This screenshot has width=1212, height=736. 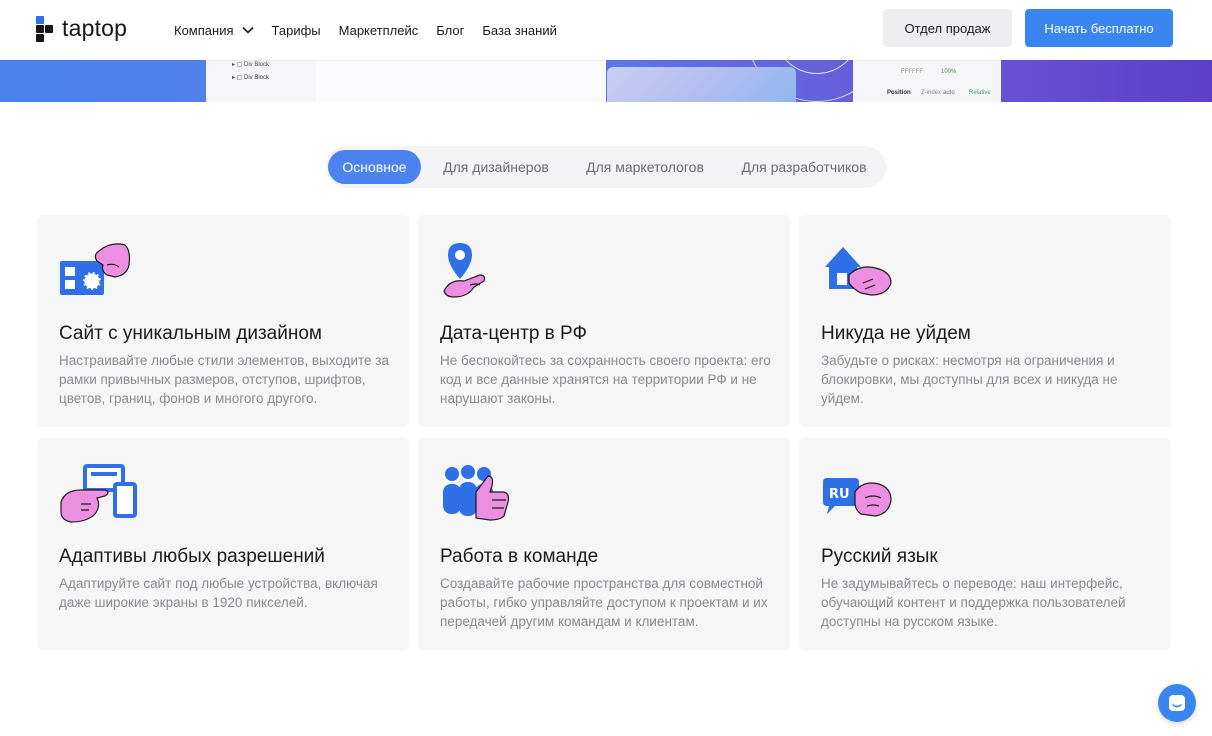 What do you see at coordinates (247, 30) in the screenshot?
I see `chevron-down-icon` at bounding box center [247, 30].